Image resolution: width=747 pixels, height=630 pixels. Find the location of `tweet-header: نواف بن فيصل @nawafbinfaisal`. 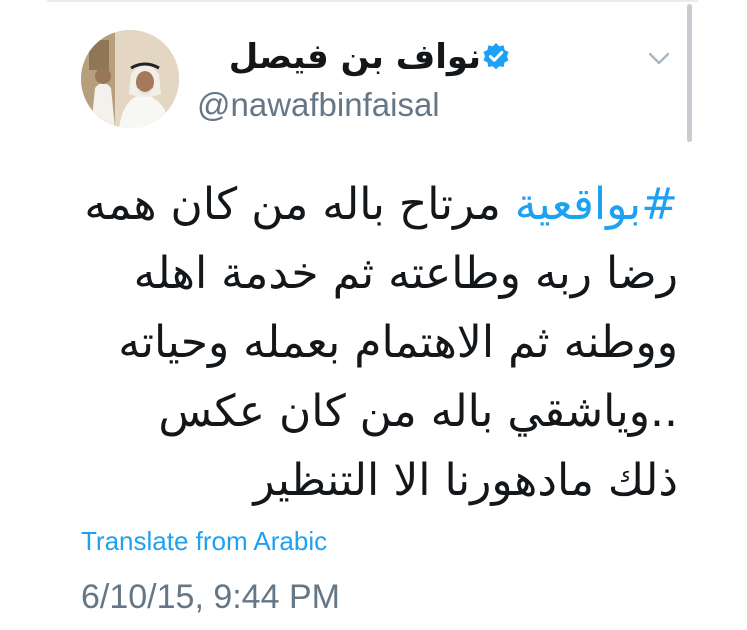

tweet-header: نواف بن فيصل @nawafbinfaisal is located at coordinates (381, 80).